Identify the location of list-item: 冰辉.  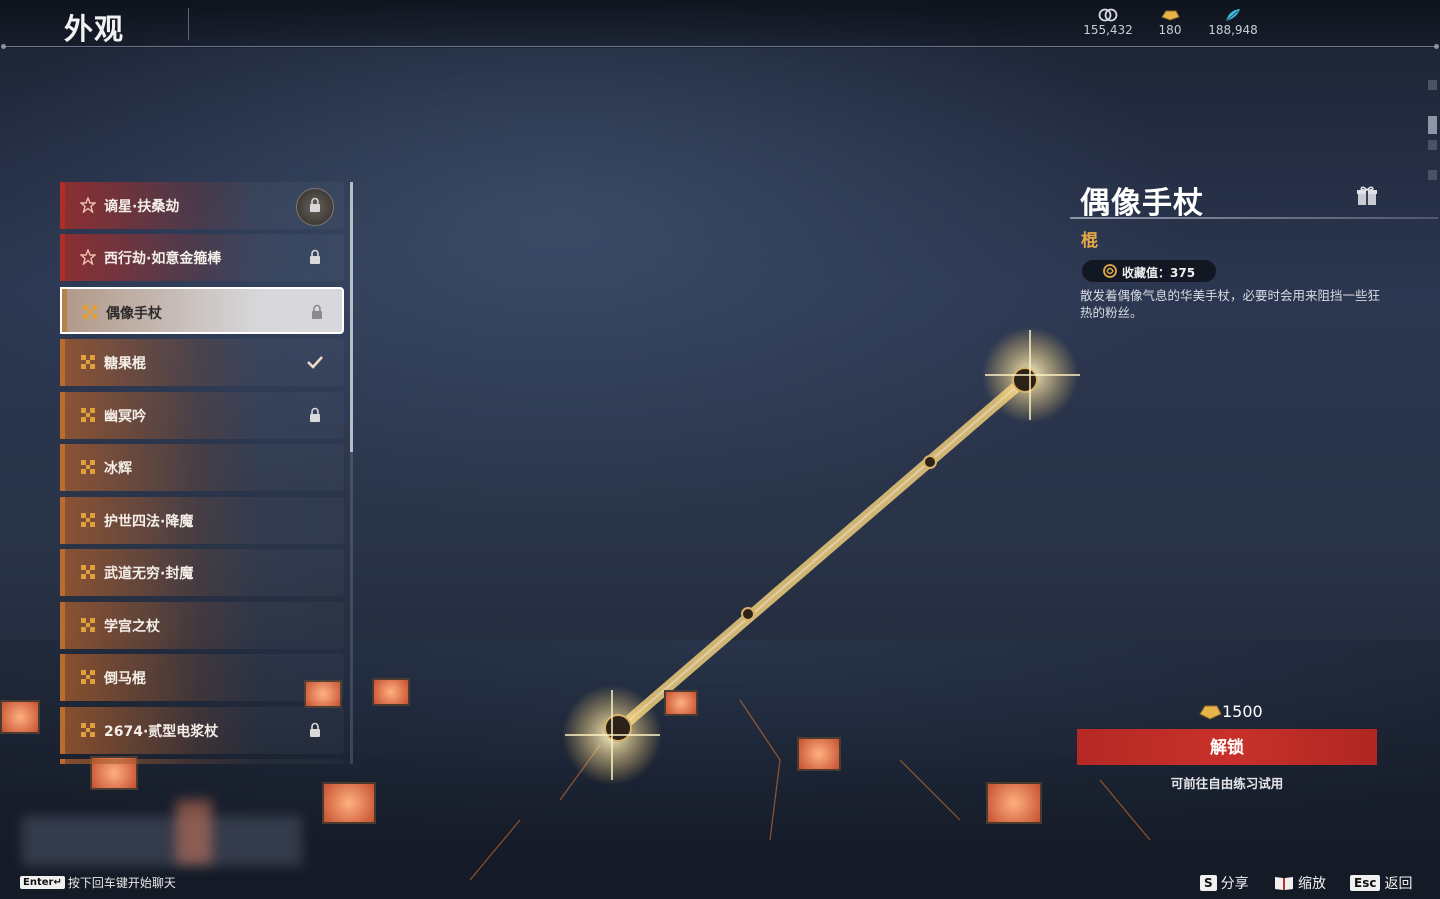
(202, 467).